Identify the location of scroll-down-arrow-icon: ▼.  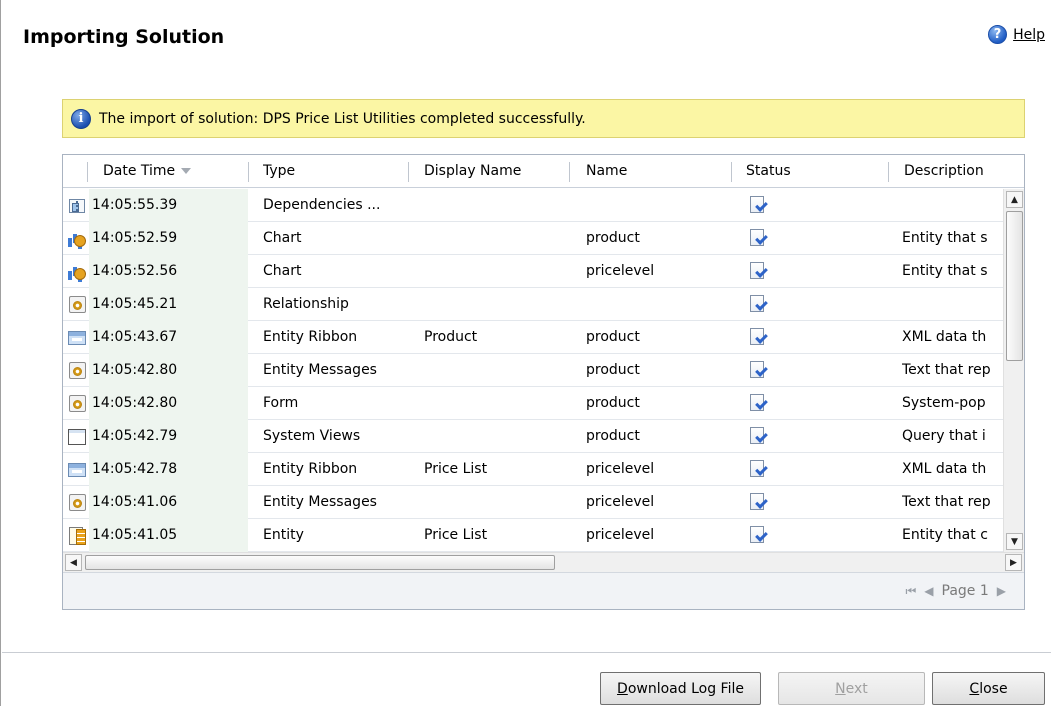
(1014, 541).